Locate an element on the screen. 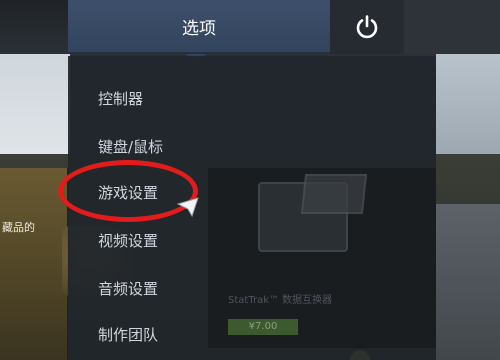 Image resolution: width=500 pixels, height=360 pixels. tab-options: 选项 is located at coordinates (199, 27).